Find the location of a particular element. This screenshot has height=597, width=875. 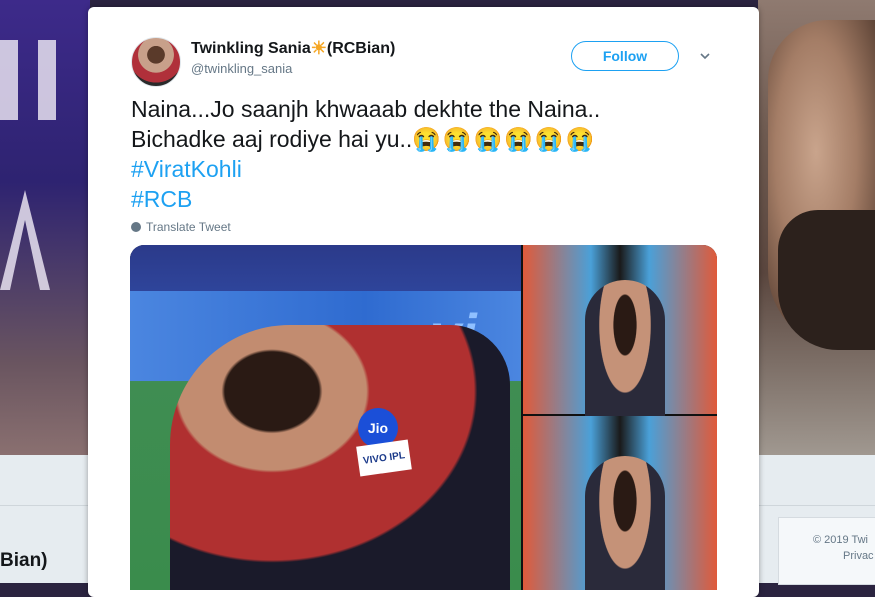

media-photo-bottom-right is located at coordinates (620, 503).